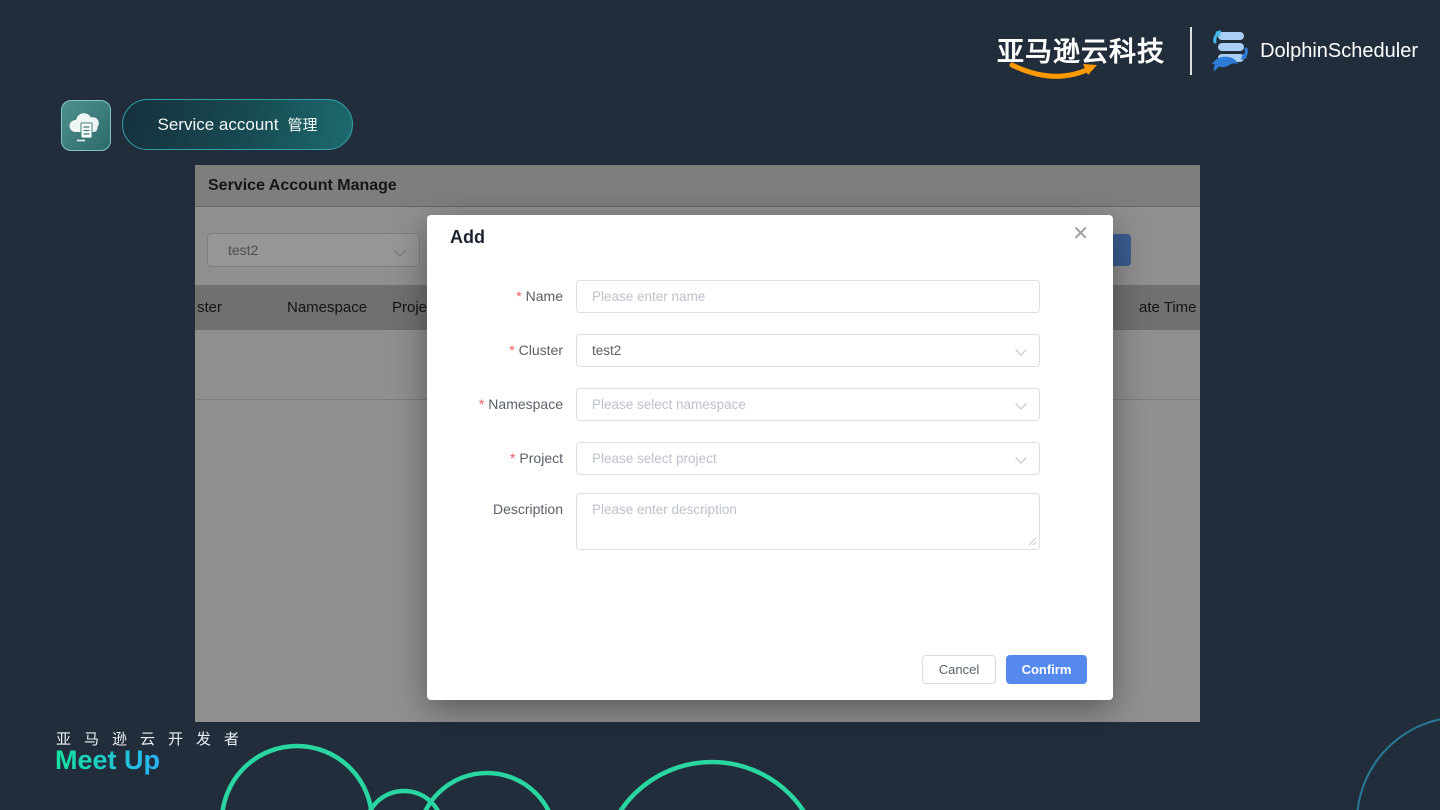 The image size is (1440, 810). Describe the element at coordinates (302, 125) in the screenshot. I see `service-account-nav-label-zh: 管理` at that location.